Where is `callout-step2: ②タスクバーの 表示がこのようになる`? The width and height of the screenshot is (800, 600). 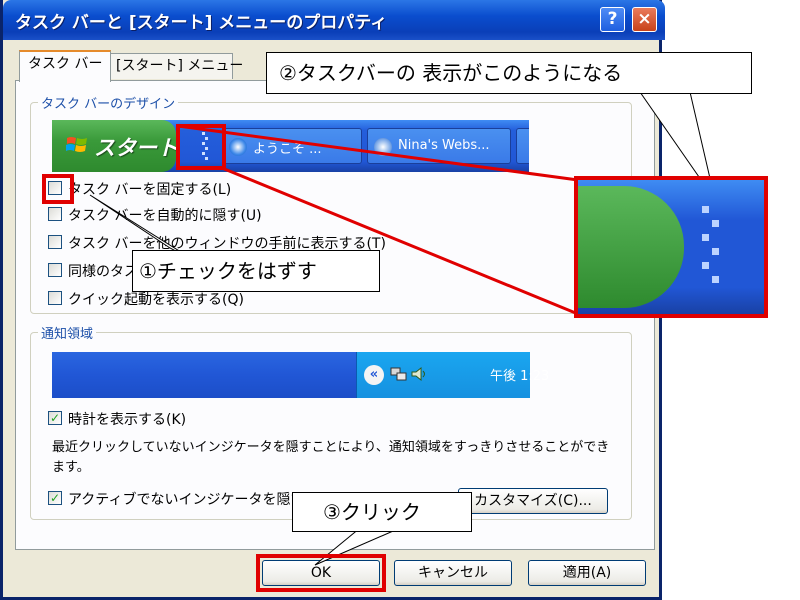
callout-step2: ②タスクバーの 表示がこのようになる is located at coordinates (509, 73).